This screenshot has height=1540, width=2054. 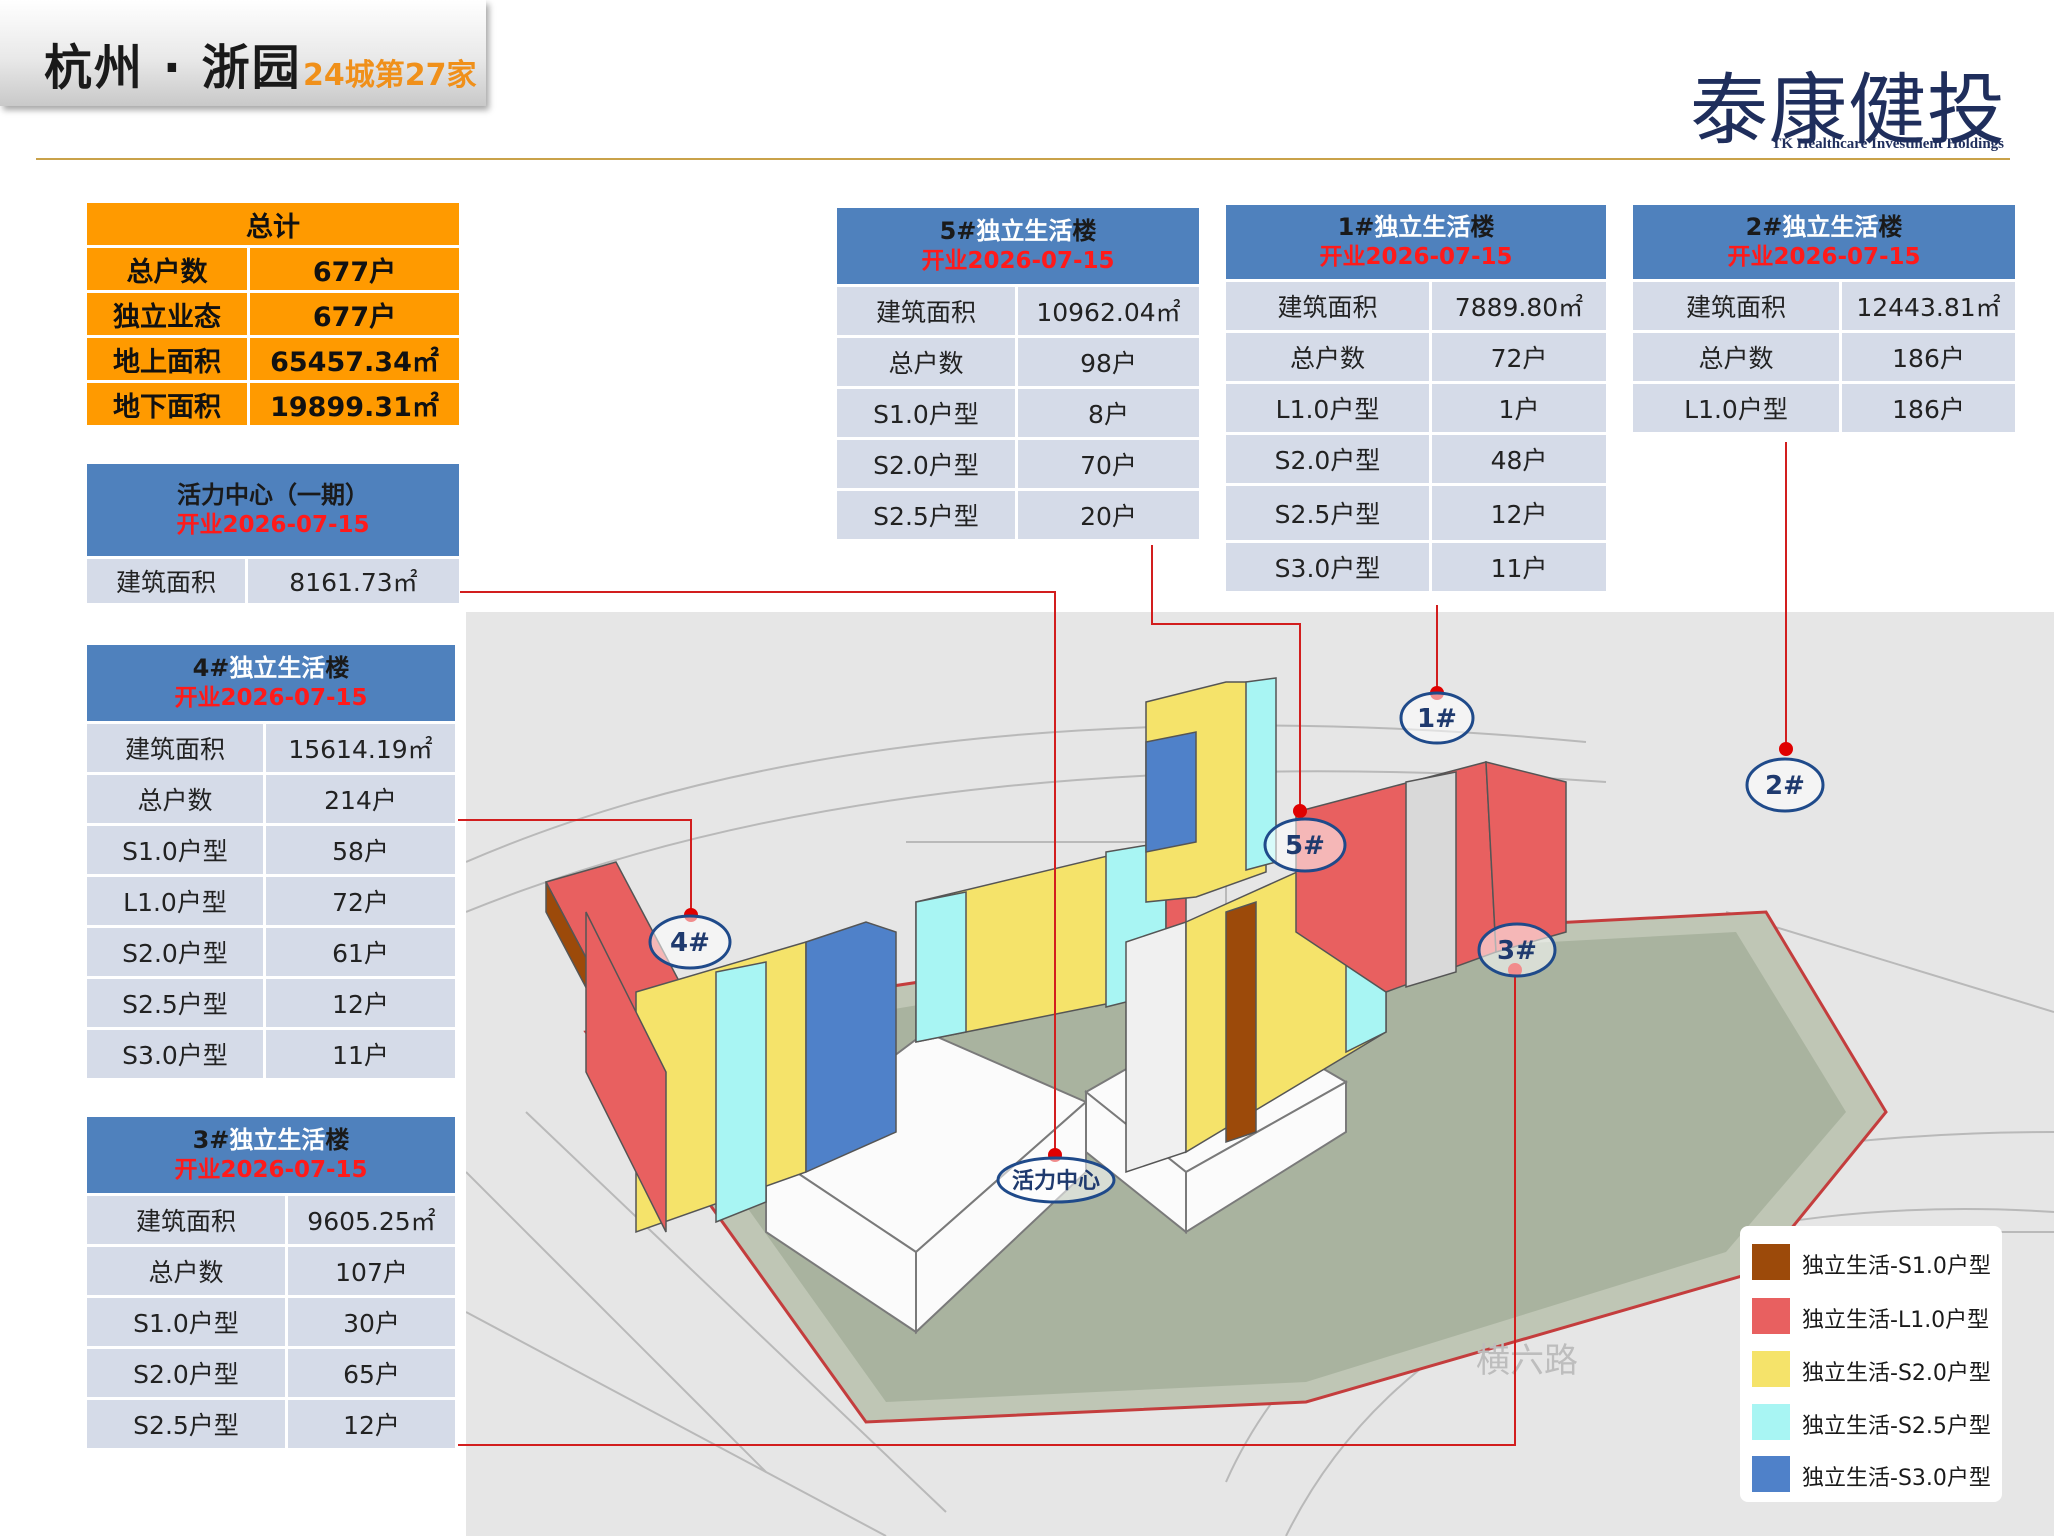 What do you see at coordinates (371, 1373) in the screenshot?
I see `table-cell-value: 65户` at bounding box center [371, 1373].